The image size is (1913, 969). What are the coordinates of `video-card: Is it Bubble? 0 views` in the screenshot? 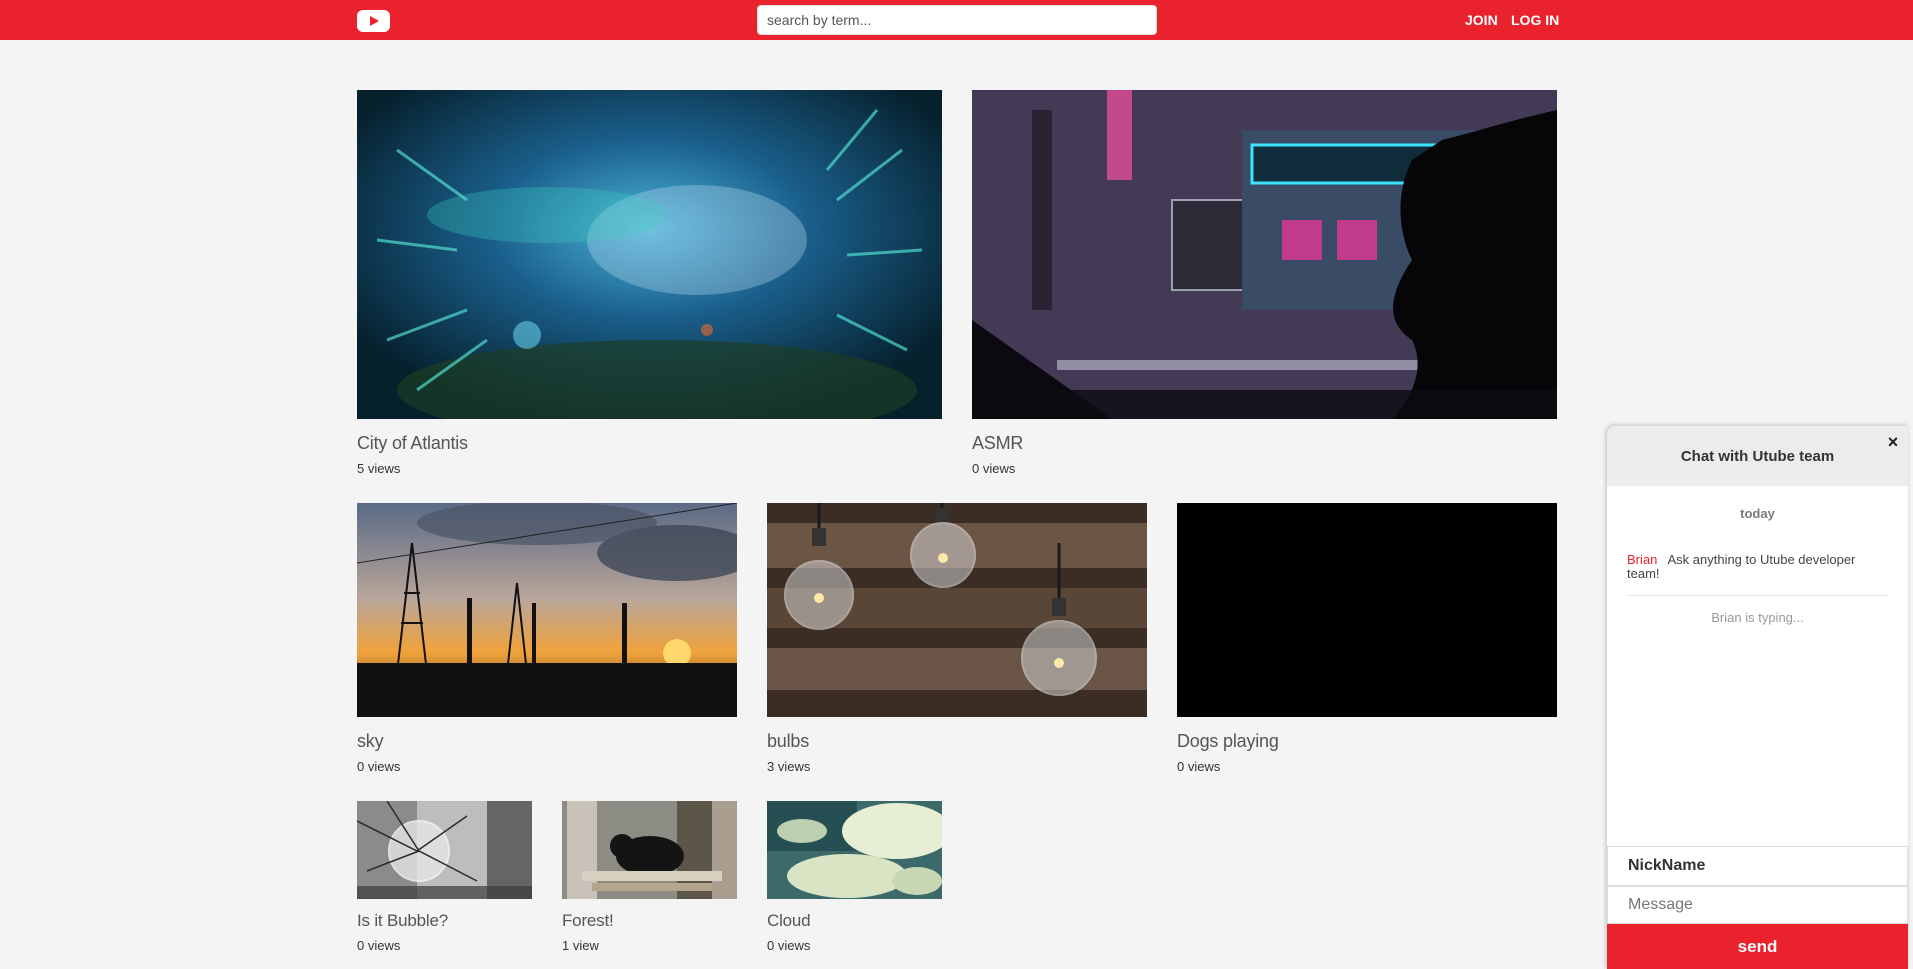 It's located at (444, 877).